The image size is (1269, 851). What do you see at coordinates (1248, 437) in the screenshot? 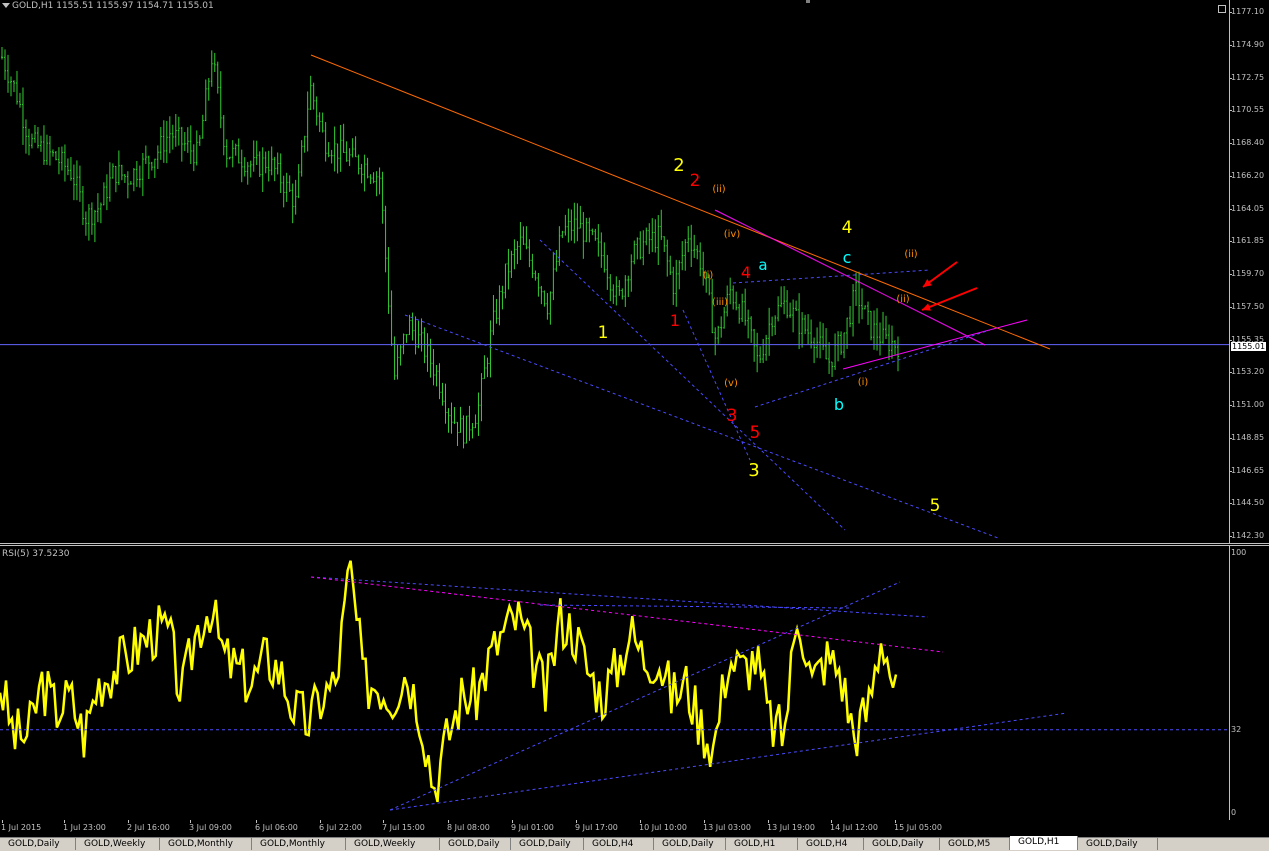
I see `price-tick-label: 1148.85` at bounding box center [1248, 437].